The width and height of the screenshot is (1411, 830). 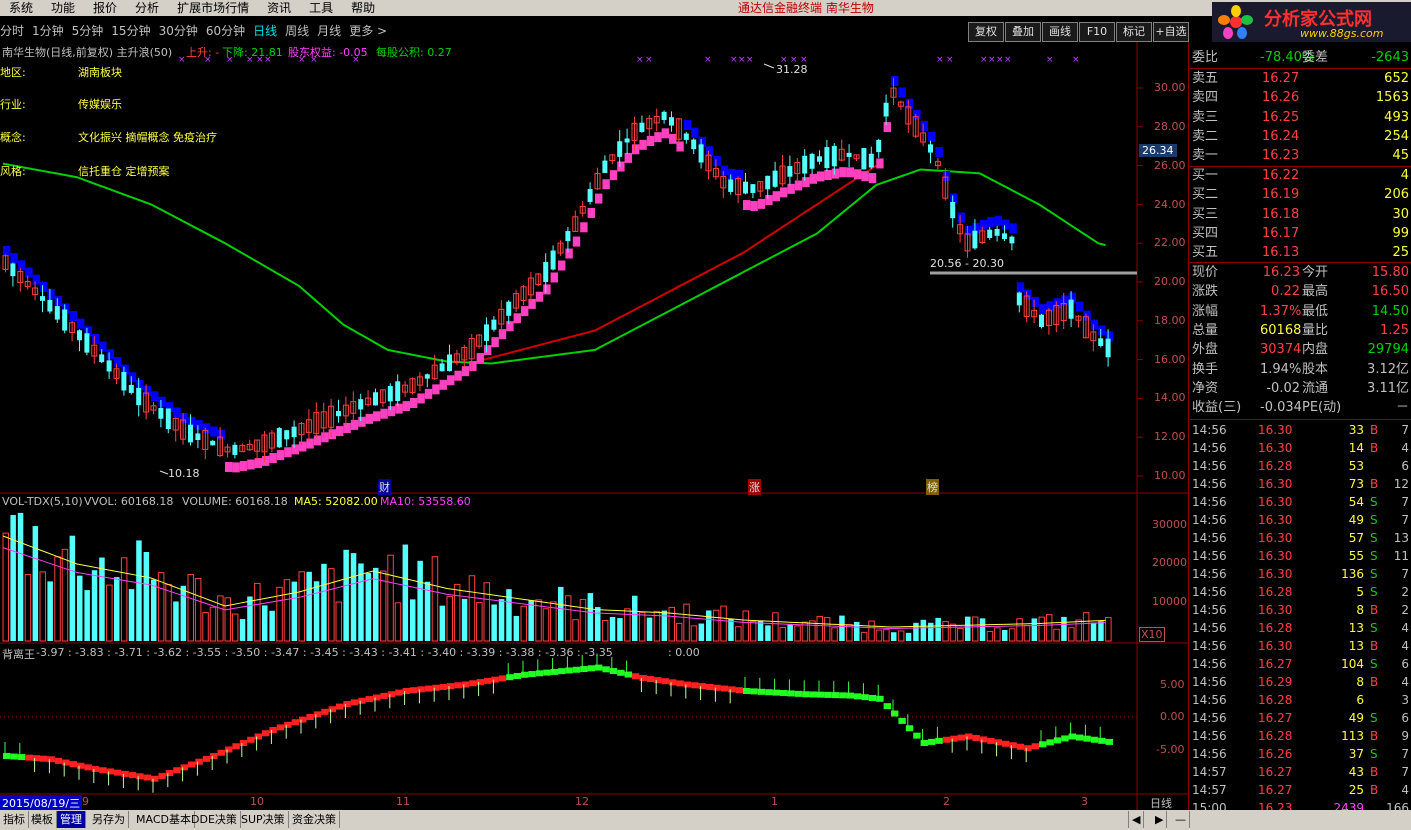 I want to click on ask-volume: 1563, so click(x=1392, y=98).